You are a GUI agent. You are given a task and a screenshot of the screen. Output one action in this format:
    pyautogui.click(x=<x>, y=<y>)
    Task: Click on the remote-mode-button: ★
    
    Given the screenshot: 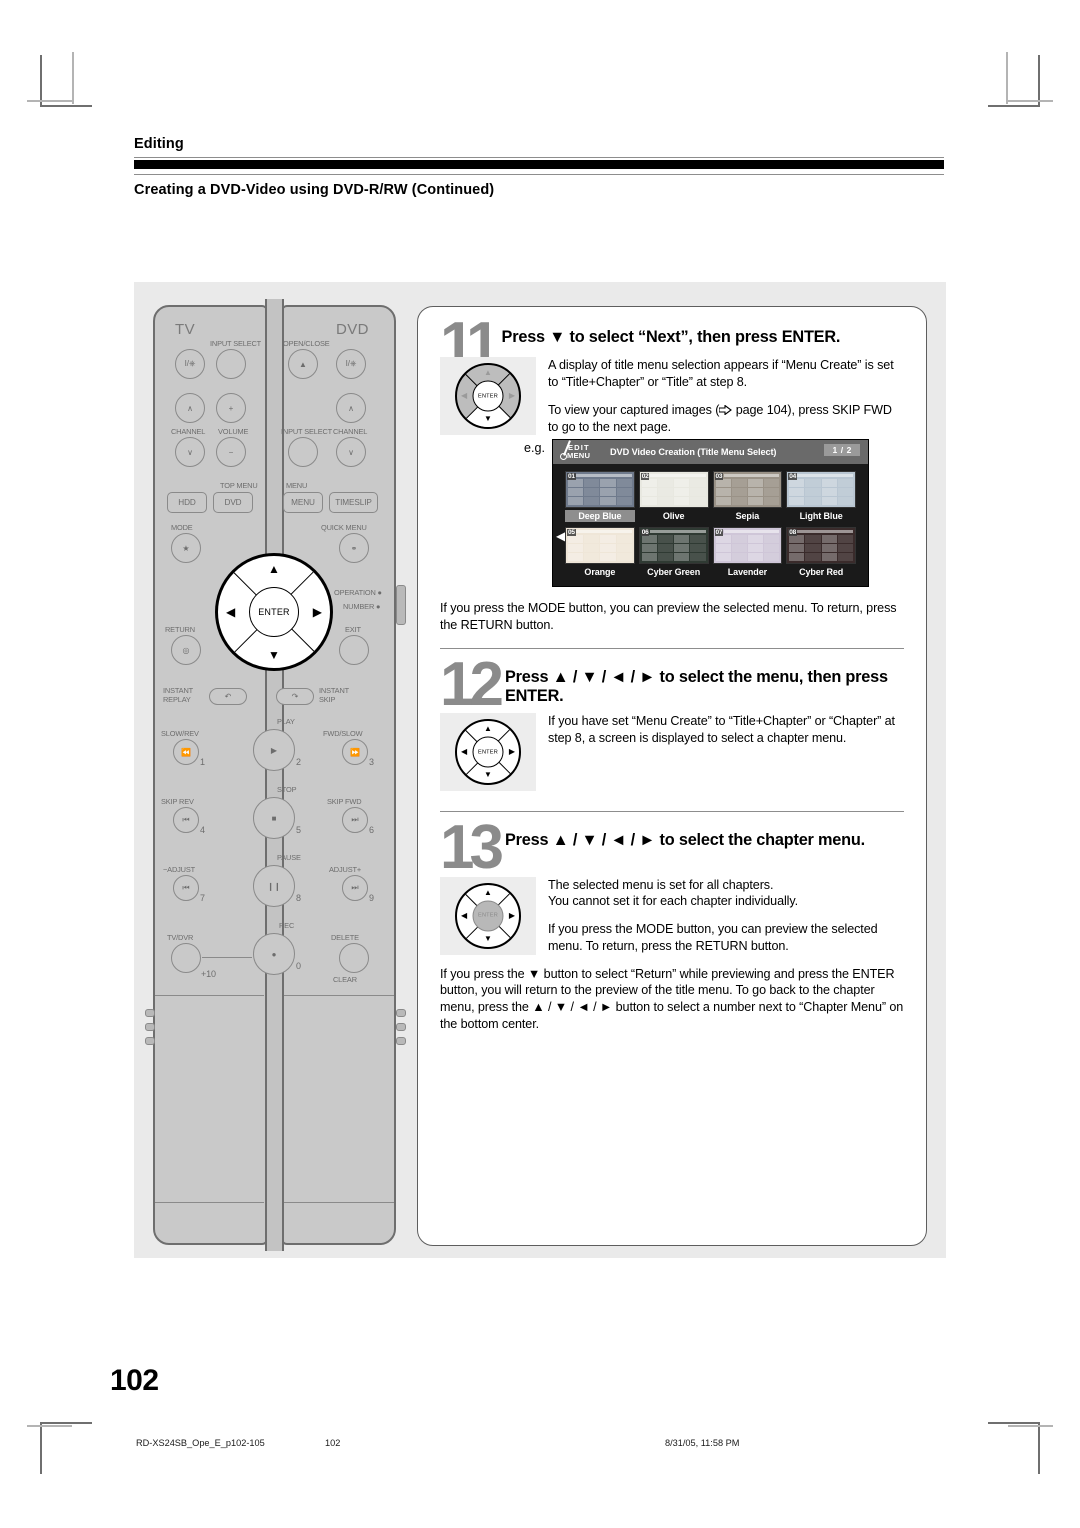 What is the action you would take?
    pyautogui.click(x=186, y=548)
    